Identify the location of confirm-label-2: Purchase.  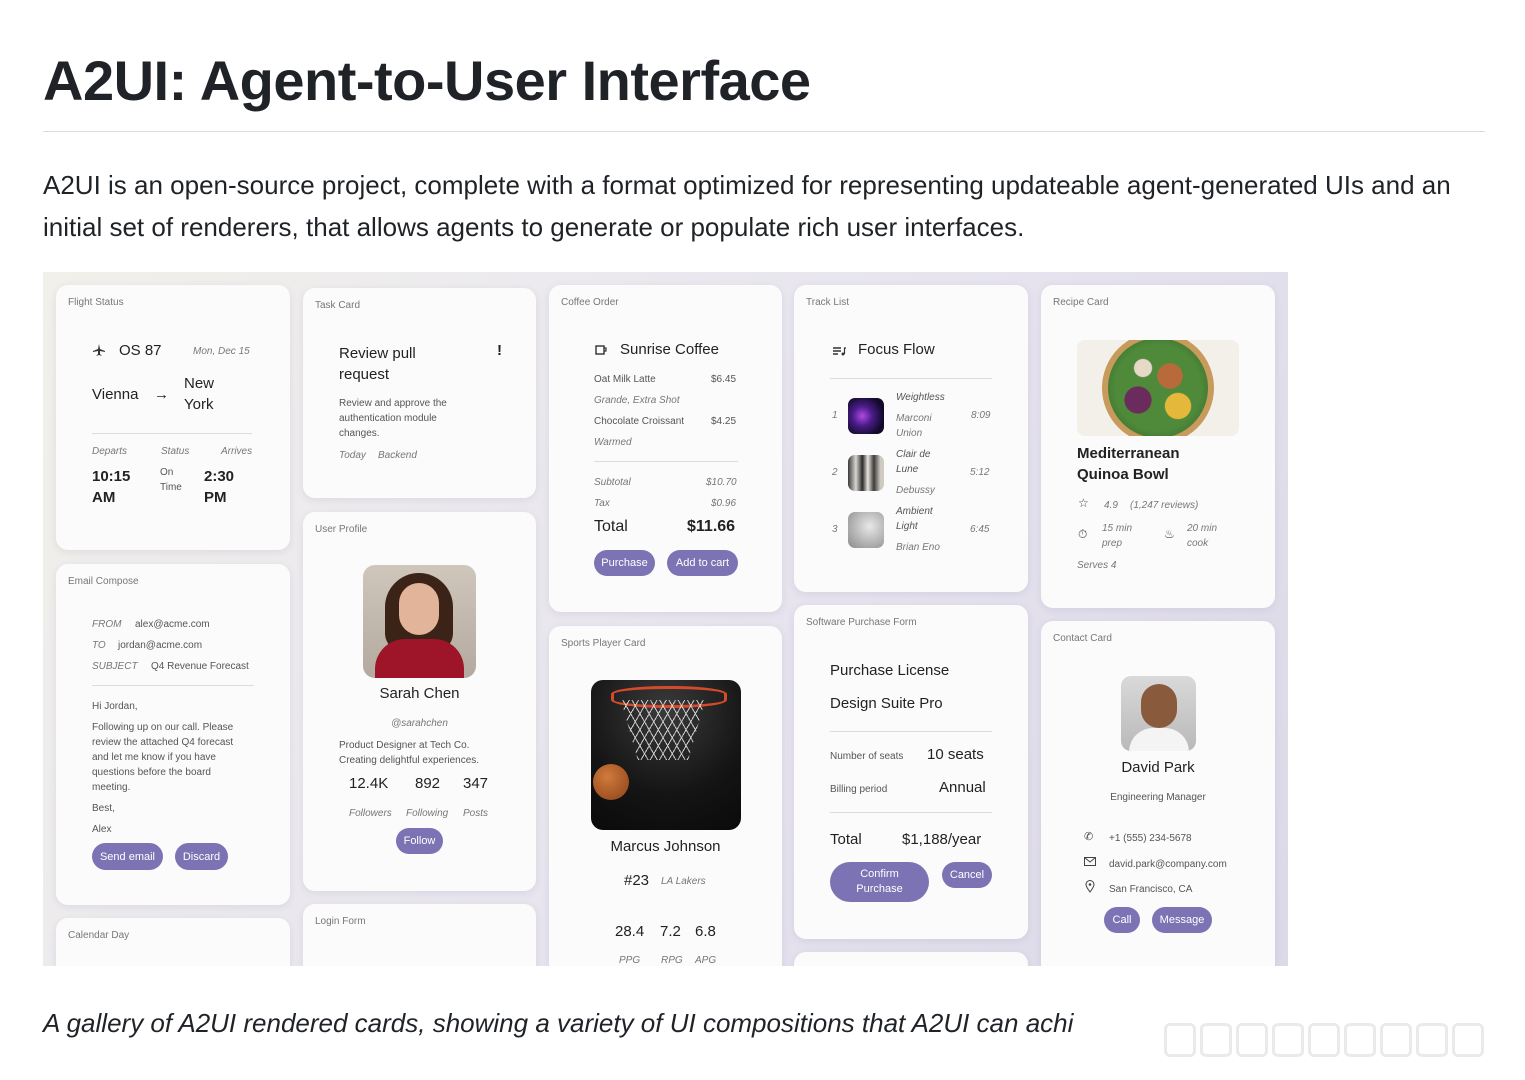
(879, 889).